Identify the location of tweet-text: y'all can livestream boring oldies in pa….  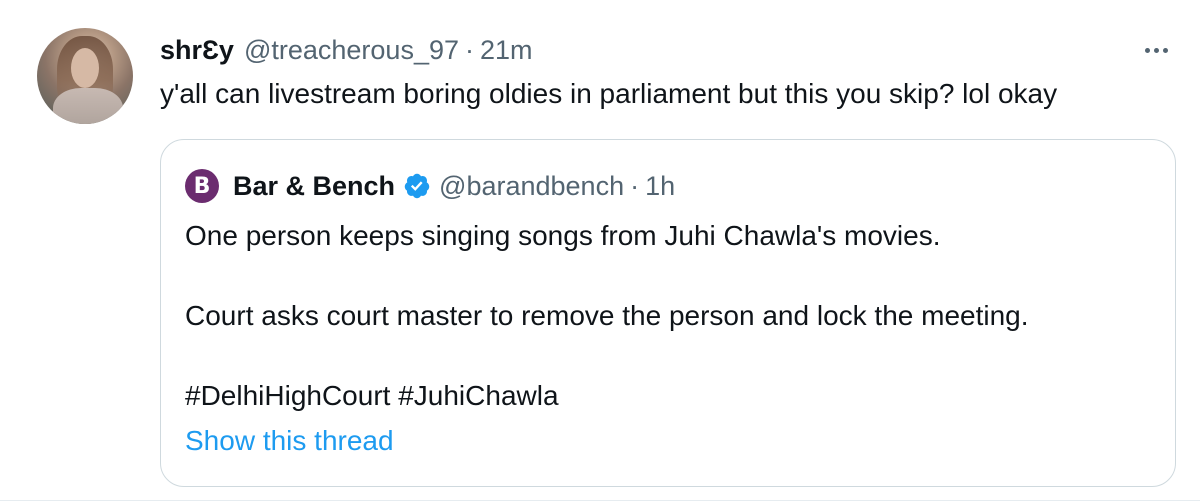
(609, 93).